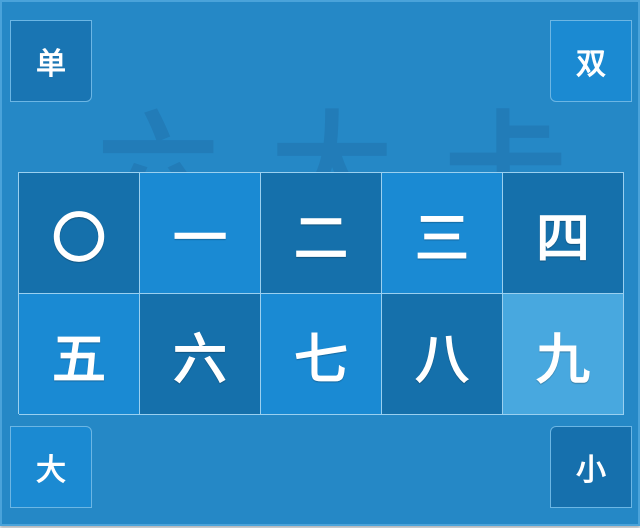 This screenshot has width=640, height=528. I want to click on number-cell-5: 五, so click(79, 354).